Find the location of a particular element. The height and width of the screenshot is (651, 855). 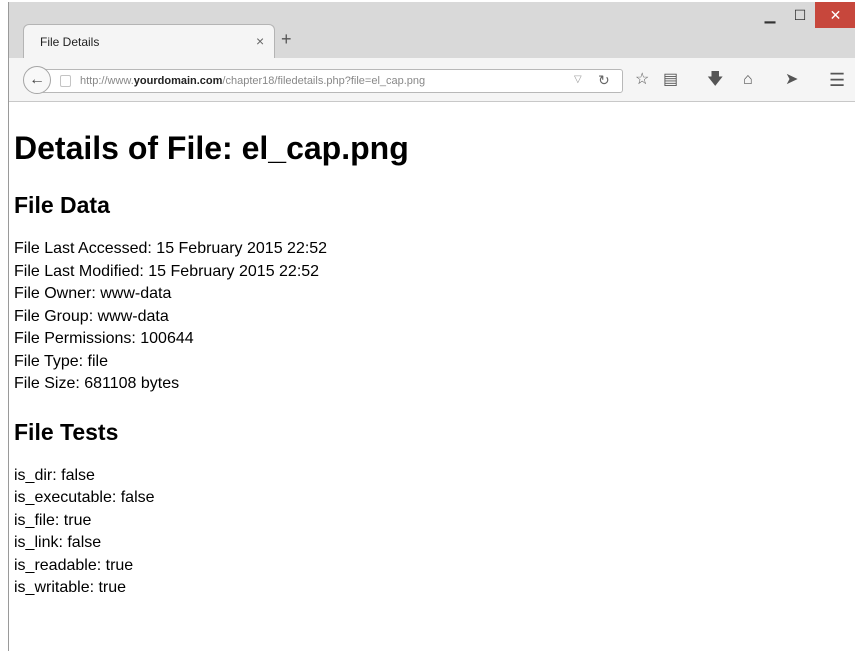

tab-file-details: File Details × is located at coordinates (149, 41).